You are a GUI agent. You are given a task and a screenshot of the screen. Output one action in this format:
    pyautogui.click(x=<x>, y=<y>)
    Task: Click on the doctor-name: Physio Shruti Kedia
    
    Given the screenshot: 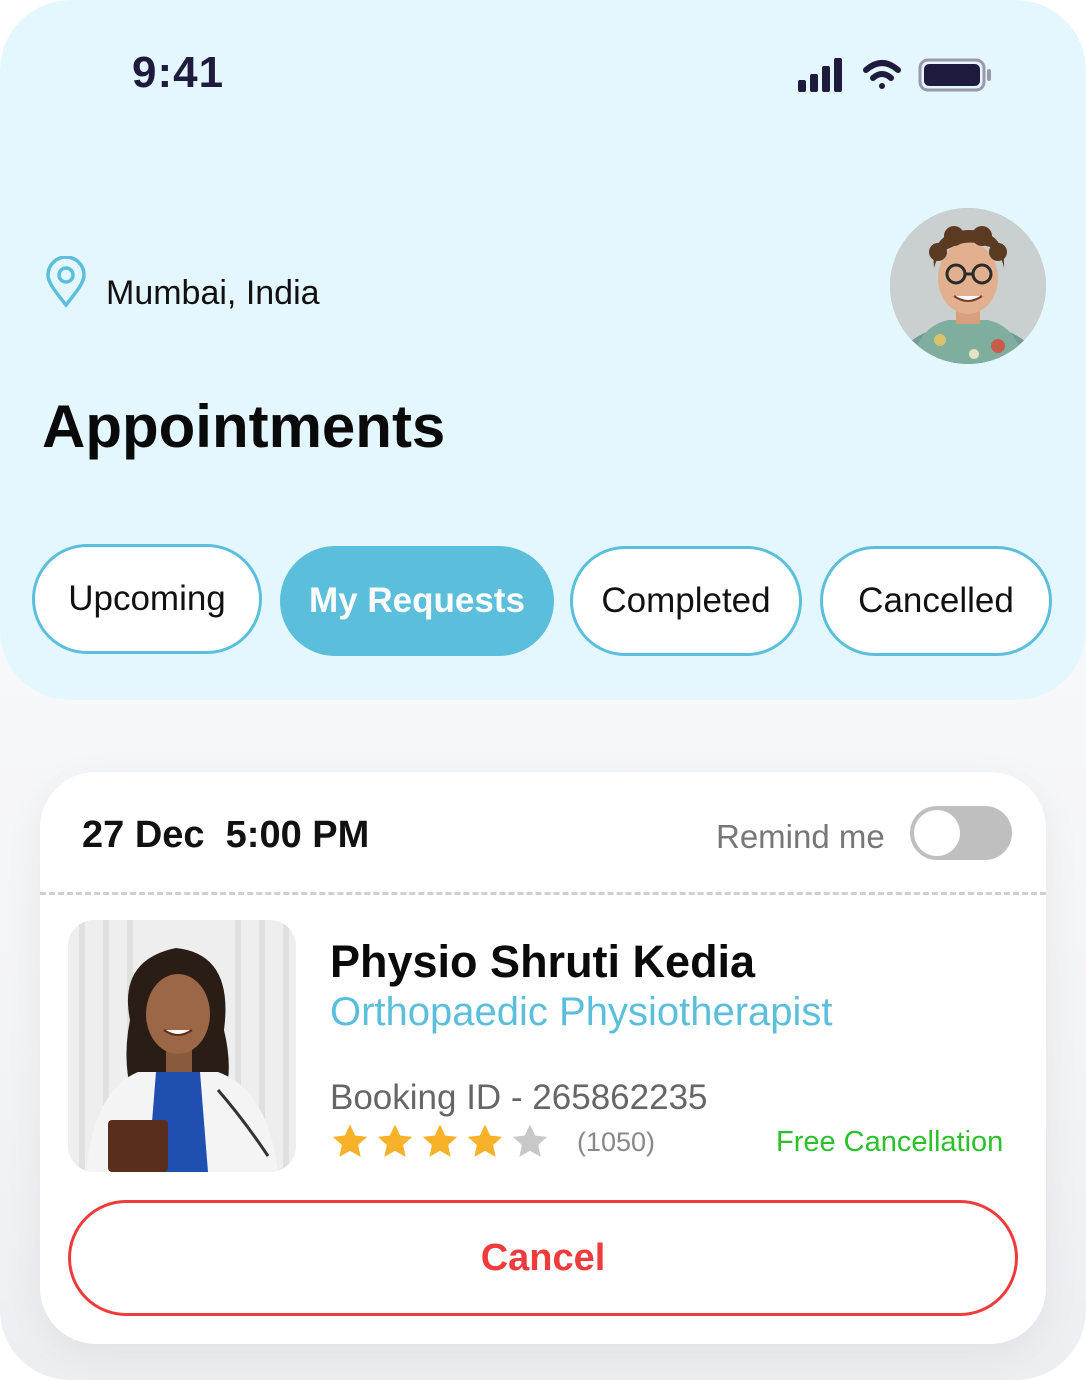 What is the action you would take?
    pyautogui.click(x=543, y=961)
    